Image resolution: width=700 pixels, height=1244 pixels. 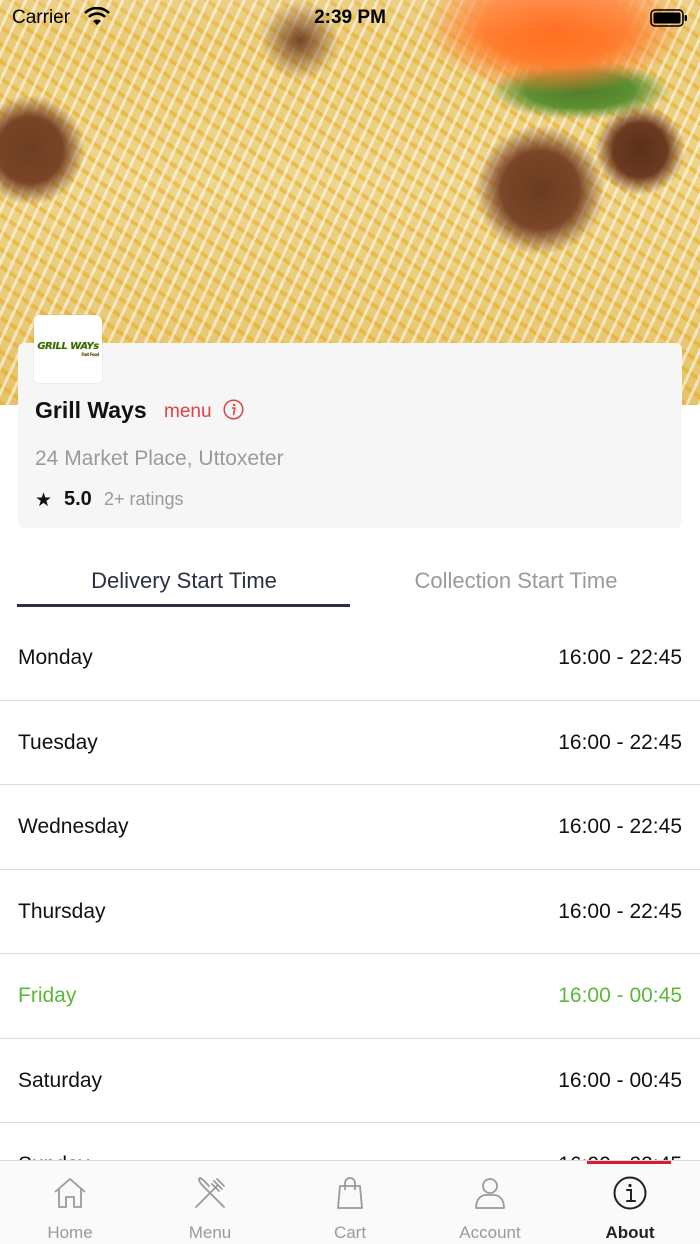 I want to click on day-label: Tuesday, so click(x=58, y=742).